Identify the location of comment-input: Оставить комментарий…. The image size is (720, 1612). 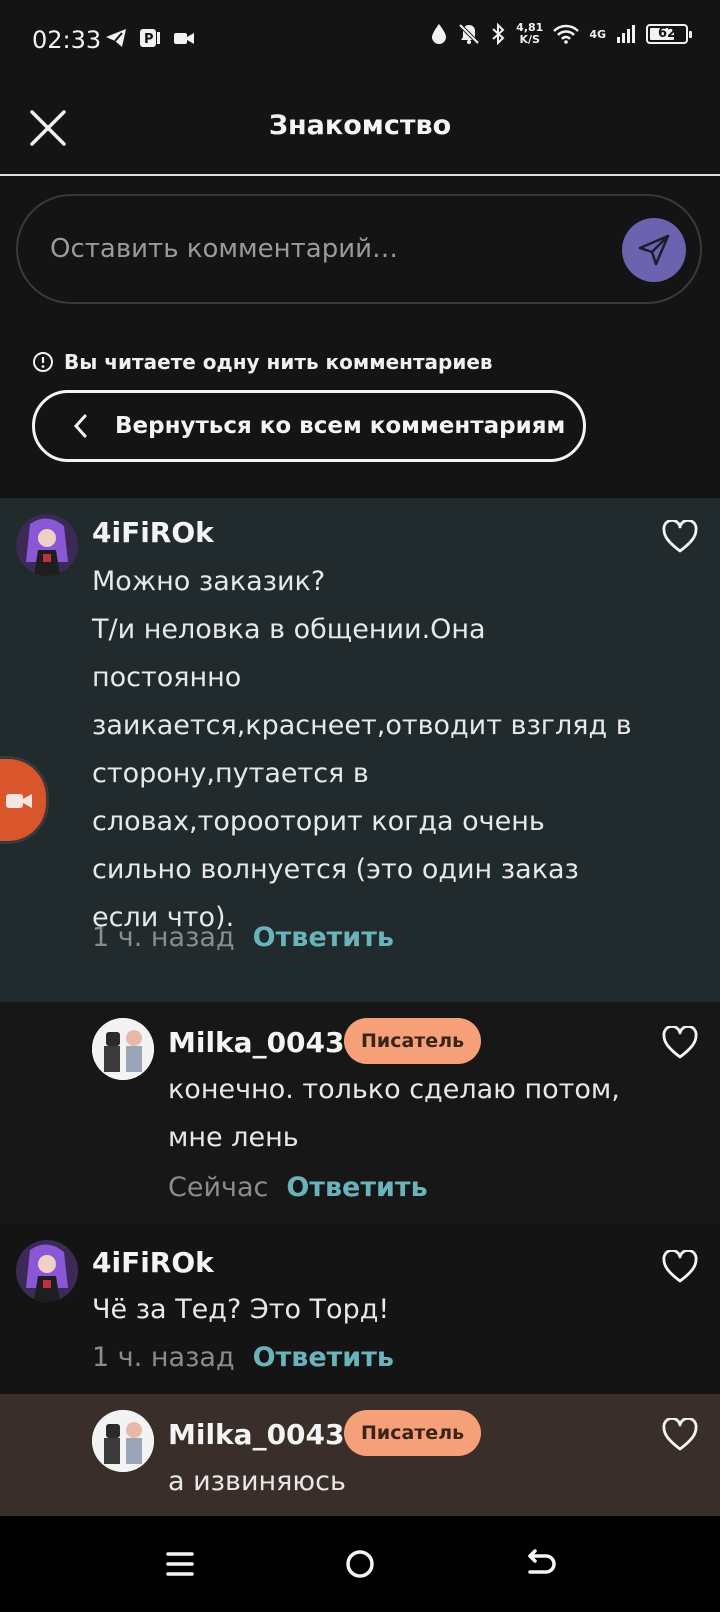
(359, 249).